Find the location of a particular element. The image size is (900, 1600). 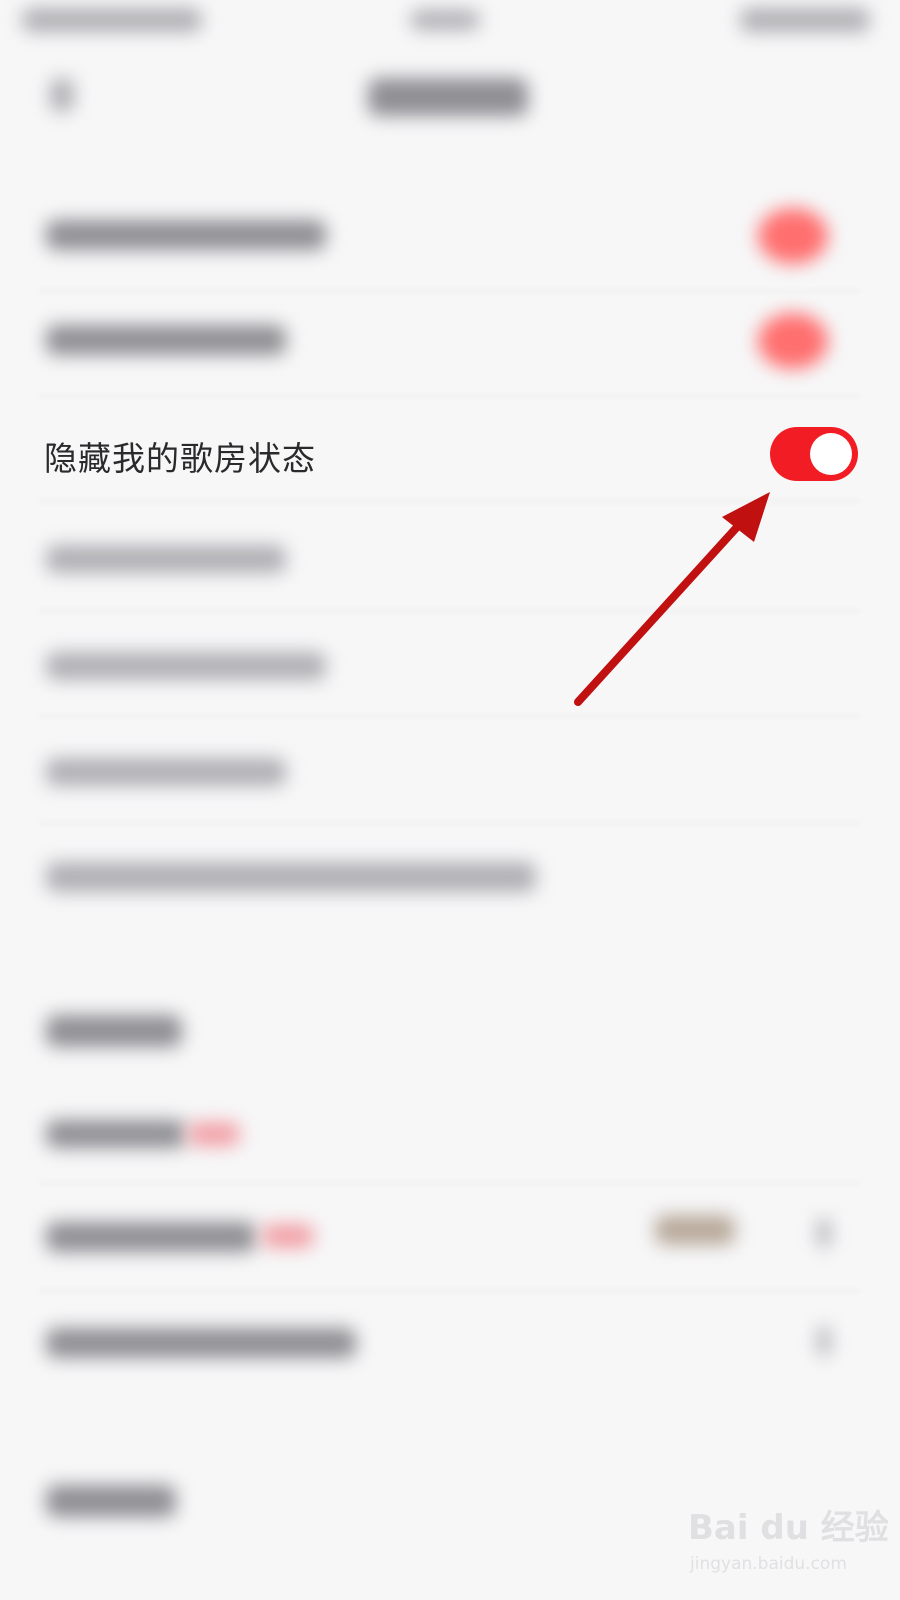

baidu-jingyan-watermark: Bai du 经验 jingyan.baidu.com is located at coordinates (788, 1542).